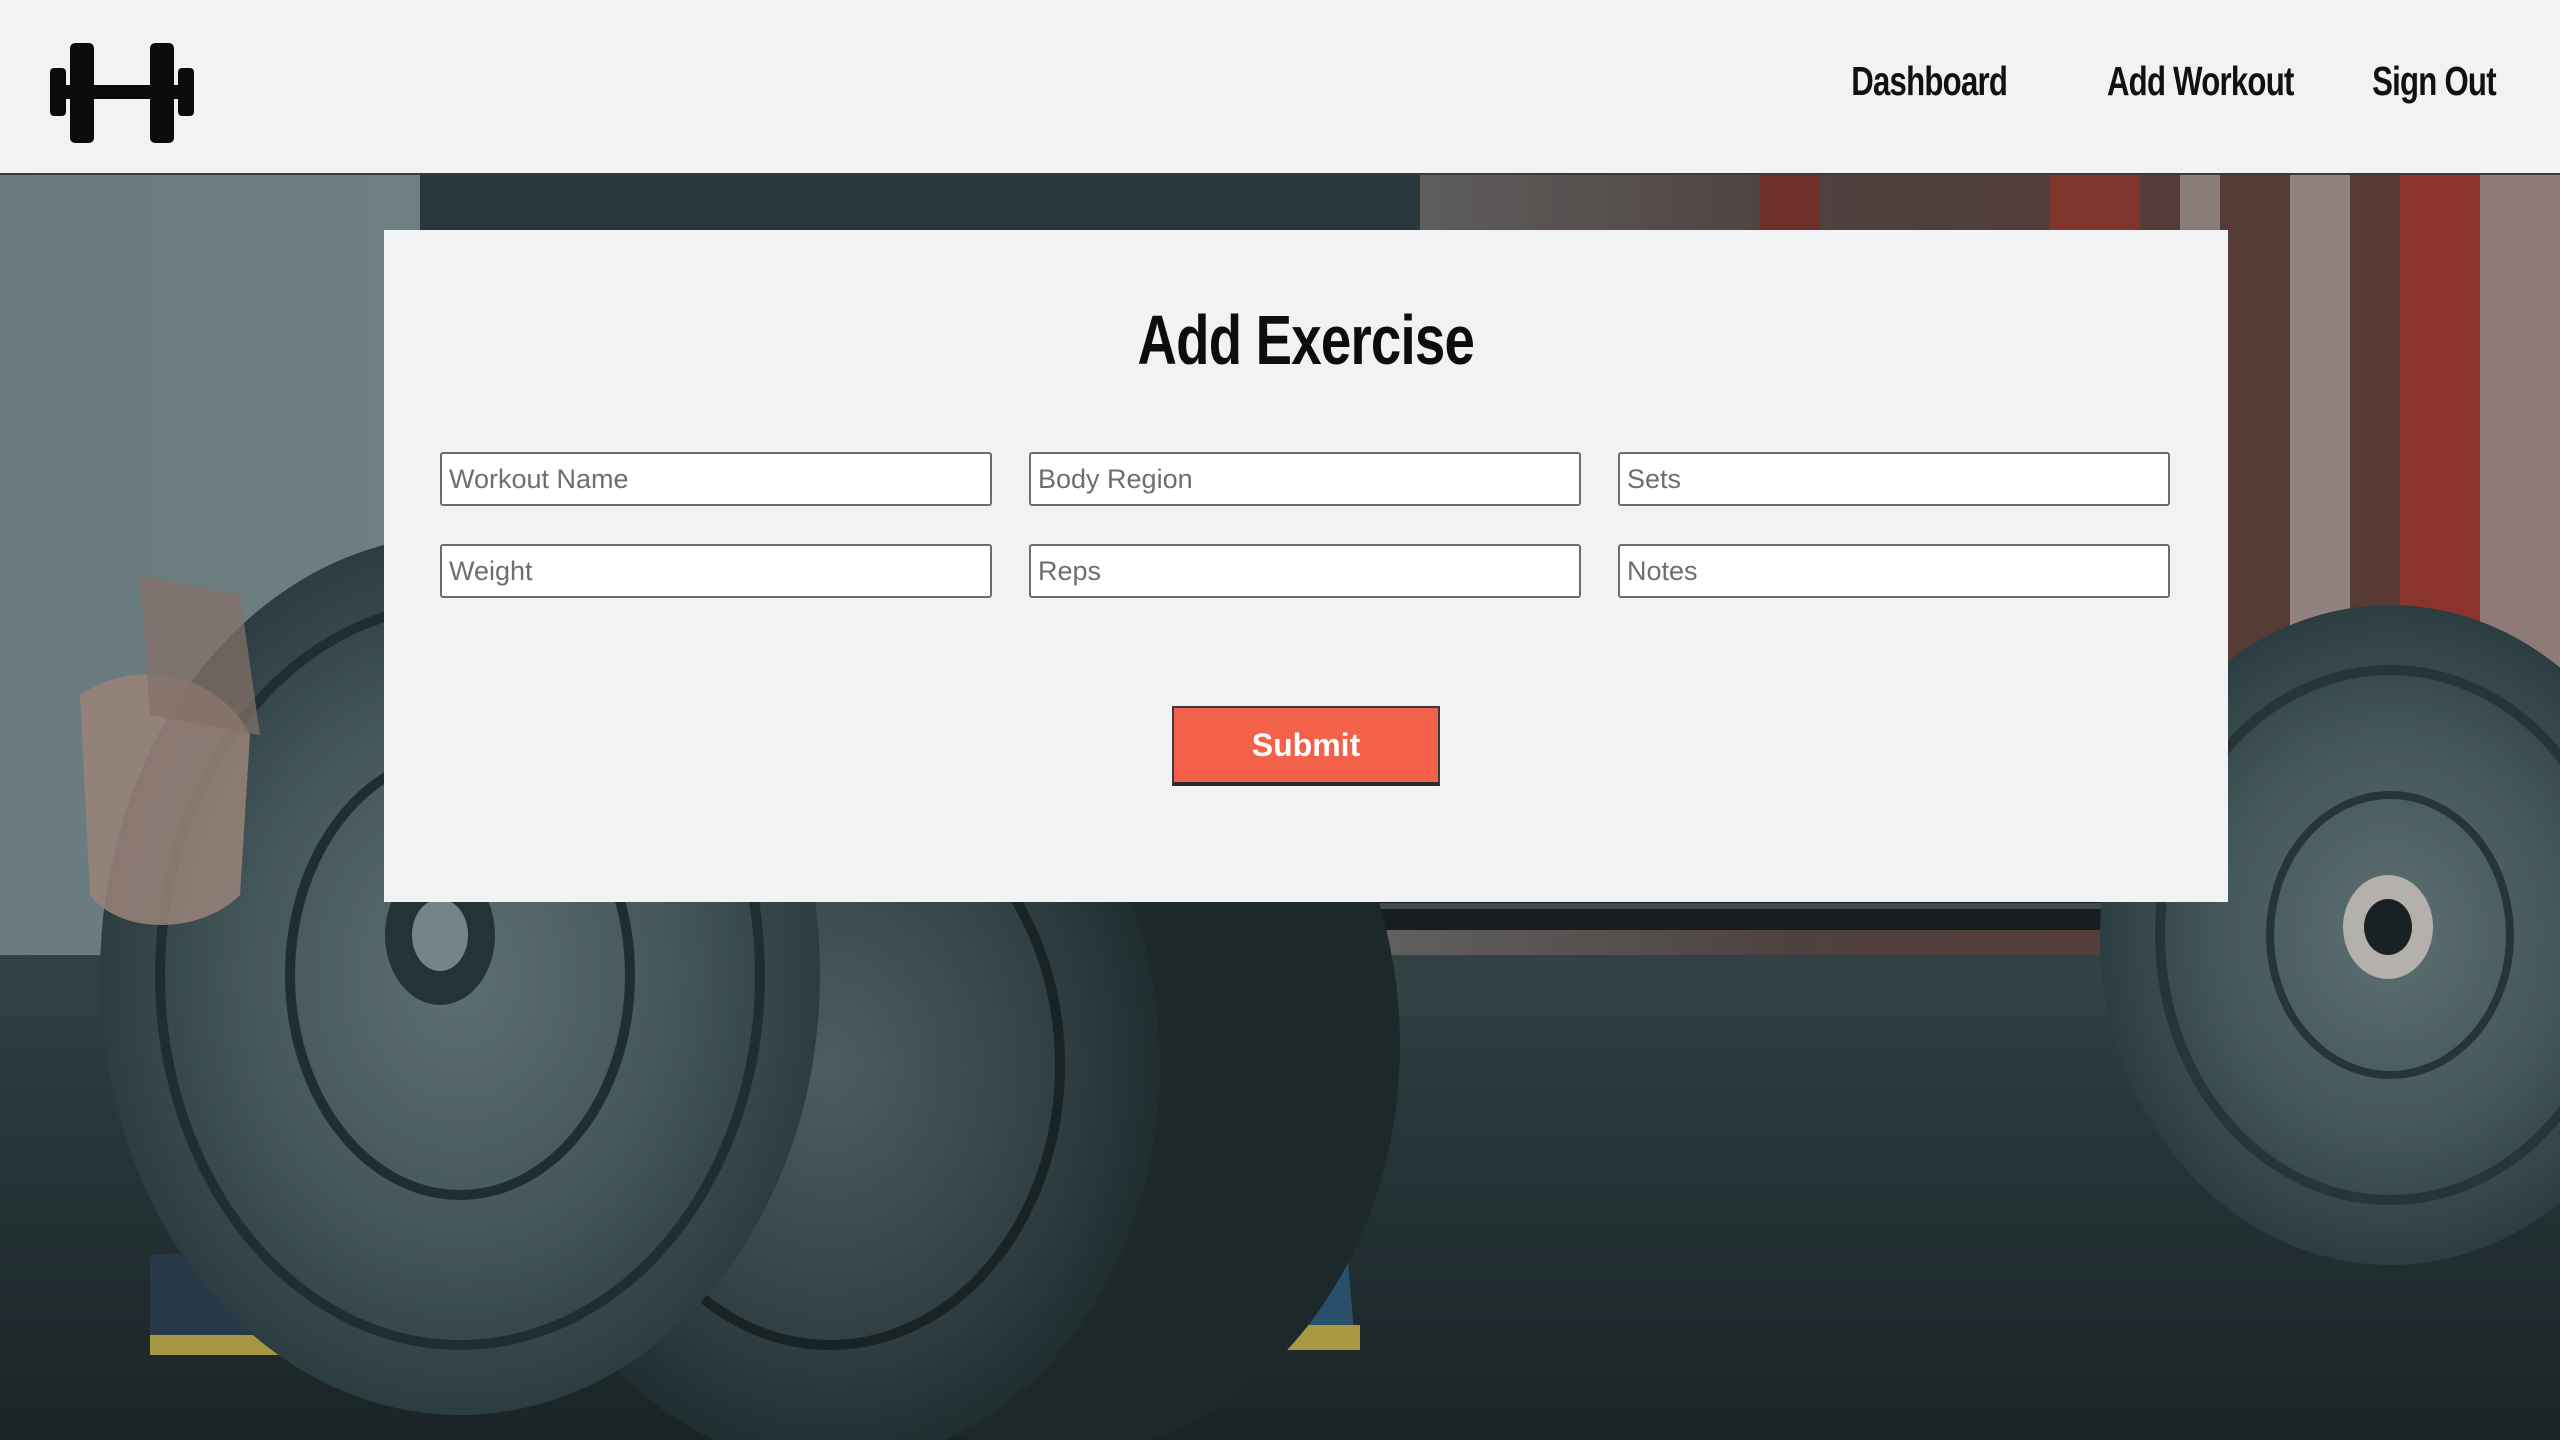 The image size is (2560, 1440). Describe the element at coordinates (1280, 87) in the screenshot. I see `top-nav-bar: Dashboard Add Workout Sign Out` at that location.